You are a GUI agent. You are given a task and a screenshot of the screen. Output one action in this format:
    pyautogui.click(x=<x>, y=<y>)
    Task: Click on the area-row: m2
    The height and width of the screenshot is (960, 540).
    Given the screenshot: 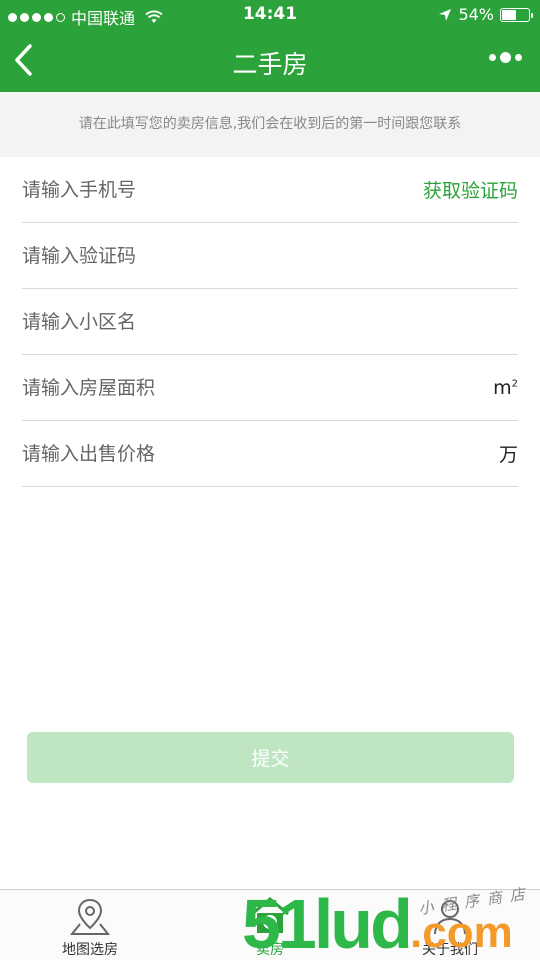 What is the action you would take?
    pyautogui.click(x=270, y=388)
    